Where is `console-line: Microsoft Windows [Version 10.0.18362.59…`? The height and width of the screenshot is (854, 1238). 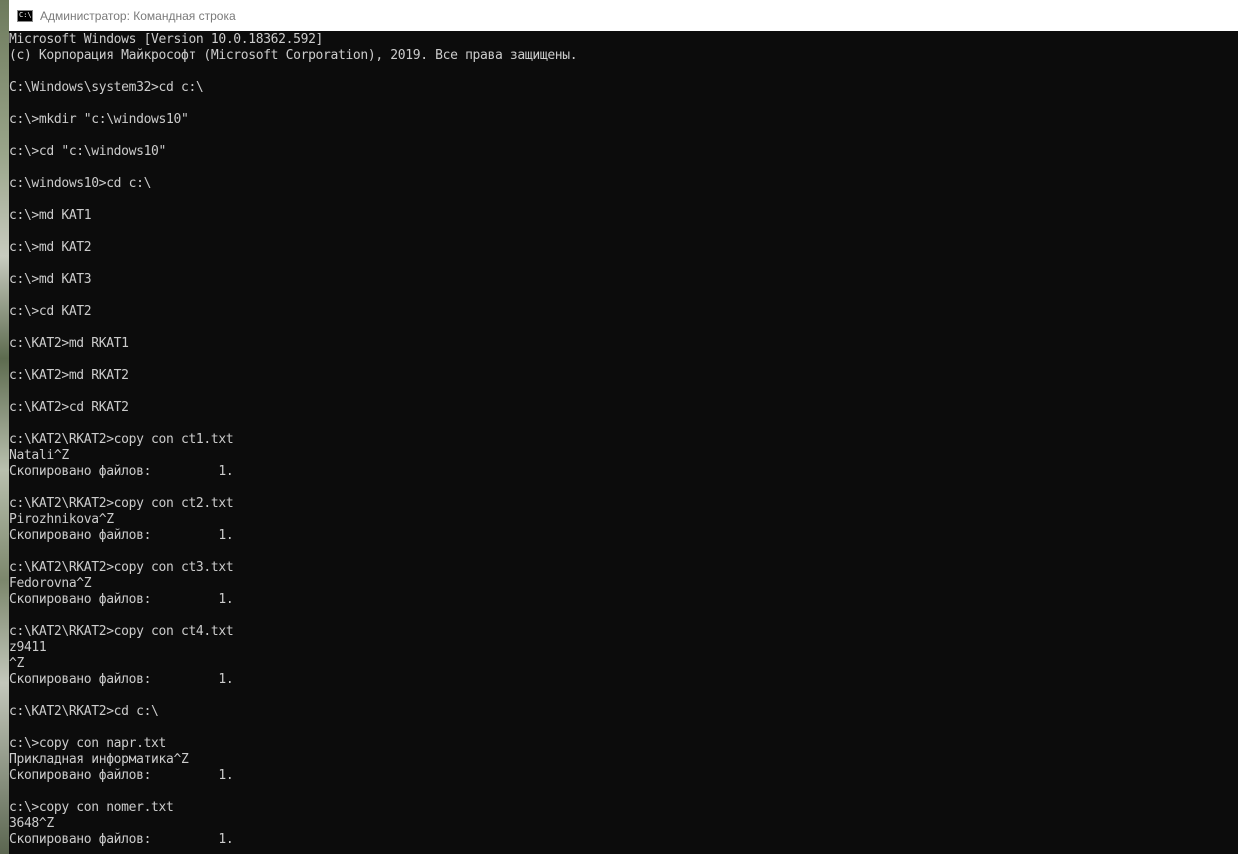
console-line: Microsoft Windows [Version 10.0.18362.59… is located at coordinates (166, 39).